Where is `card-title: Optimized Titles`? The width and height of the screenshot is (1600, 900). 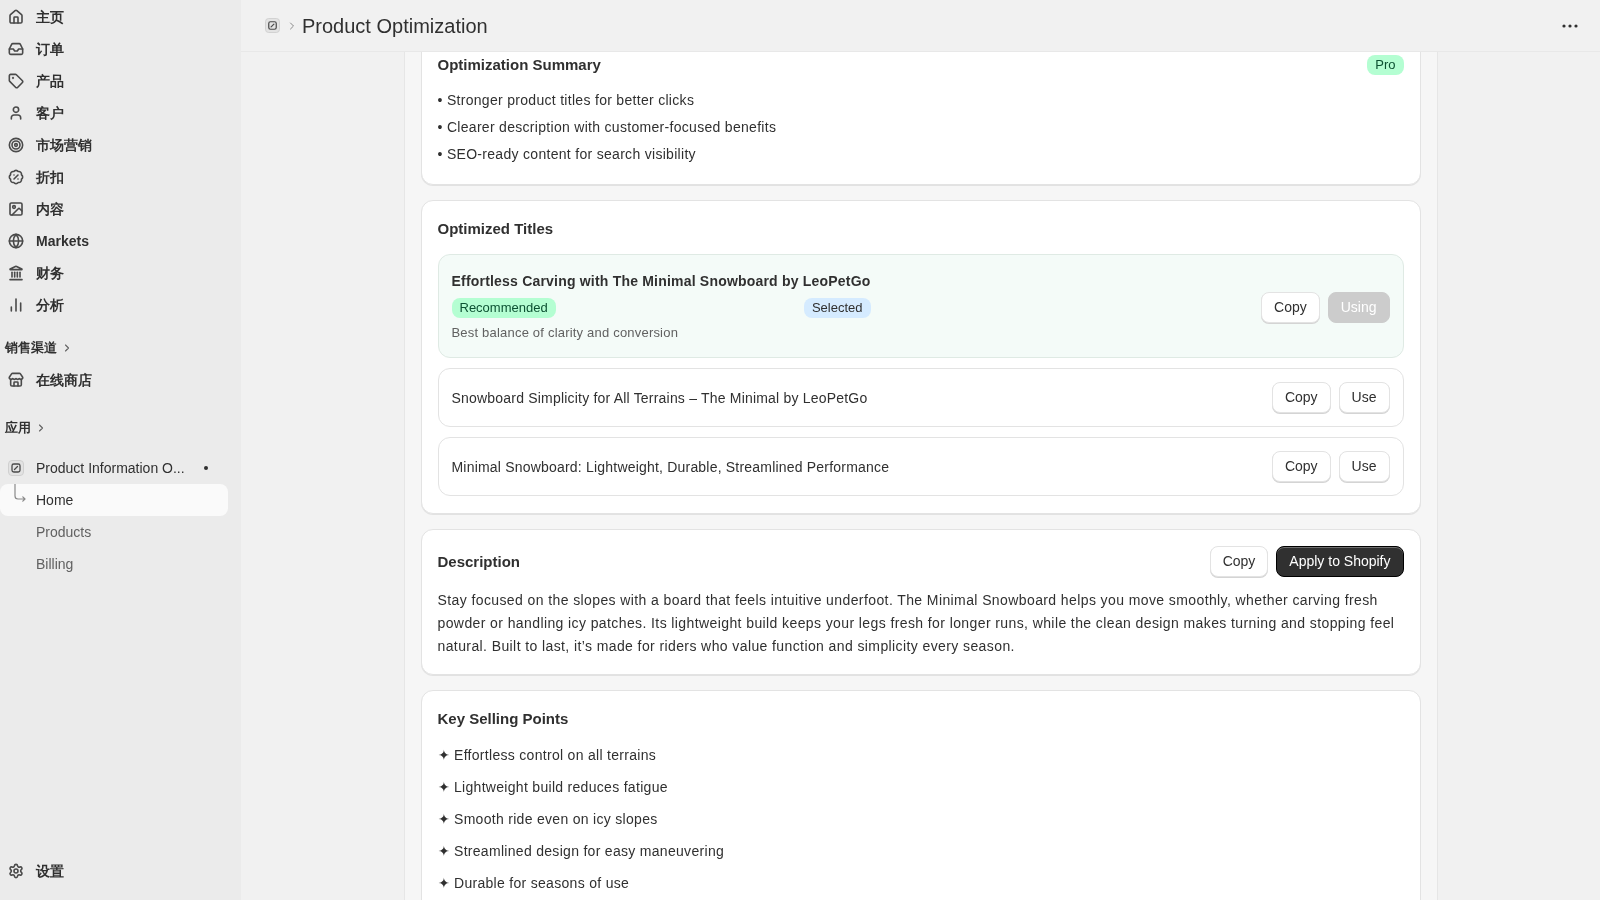
card-title: Optimized Titles is located at coordinates (496, 229).